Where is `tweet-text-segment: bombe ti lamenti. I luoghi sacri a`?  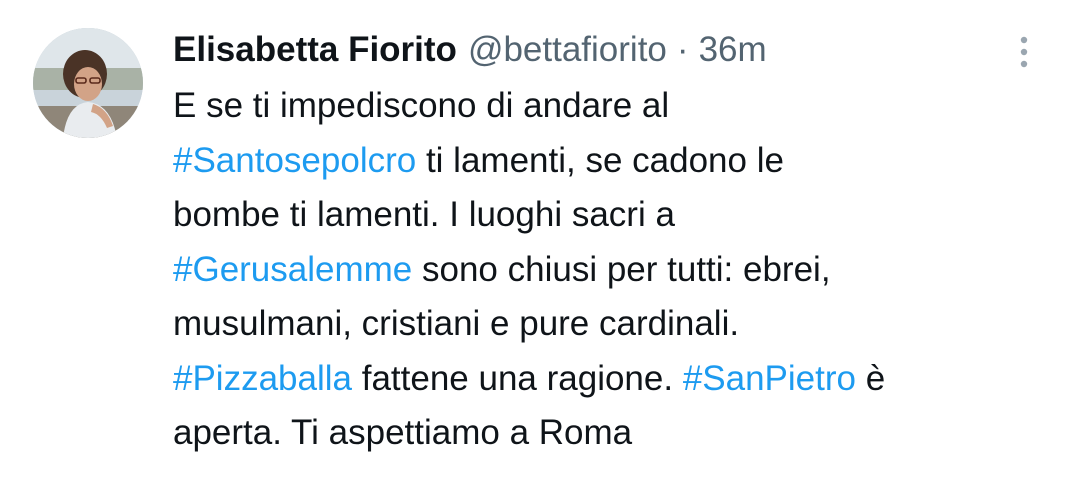 tweet-text-segment: bombe ti lamenti. I luoghi sacri a is located at coordinates (424, 214).